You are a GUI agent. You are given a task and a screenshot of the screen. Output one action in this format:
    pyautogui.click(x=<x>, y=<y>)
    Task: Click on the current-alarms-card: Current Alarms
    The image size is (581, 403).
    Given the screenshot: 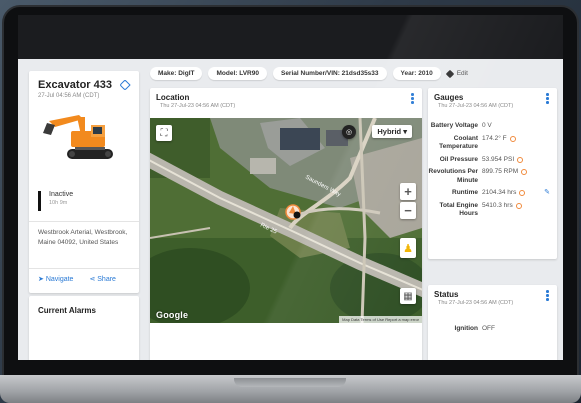 What is the action you would take?
    pyautogui.click(x=84, y=328)
    